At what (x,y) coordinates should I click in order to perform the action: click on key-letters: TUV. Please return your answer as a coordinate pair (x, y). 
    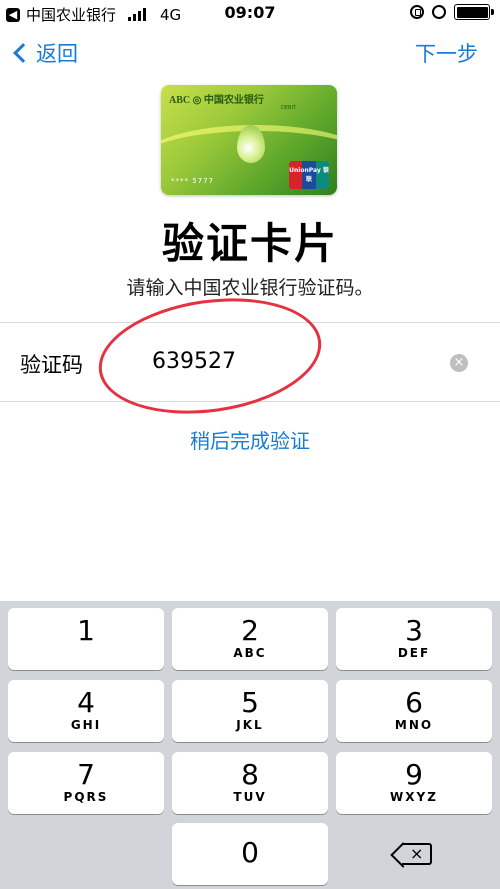
    Looking at the image, I should click on (250, 797).